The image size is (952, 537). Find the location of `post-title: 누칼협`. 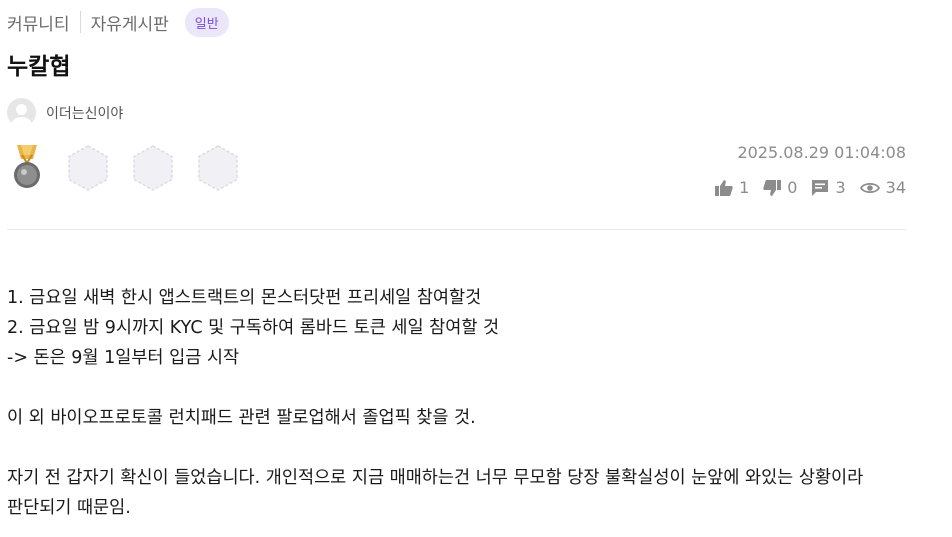

post-title: 누칼협 is located at coordinates (39, 67).